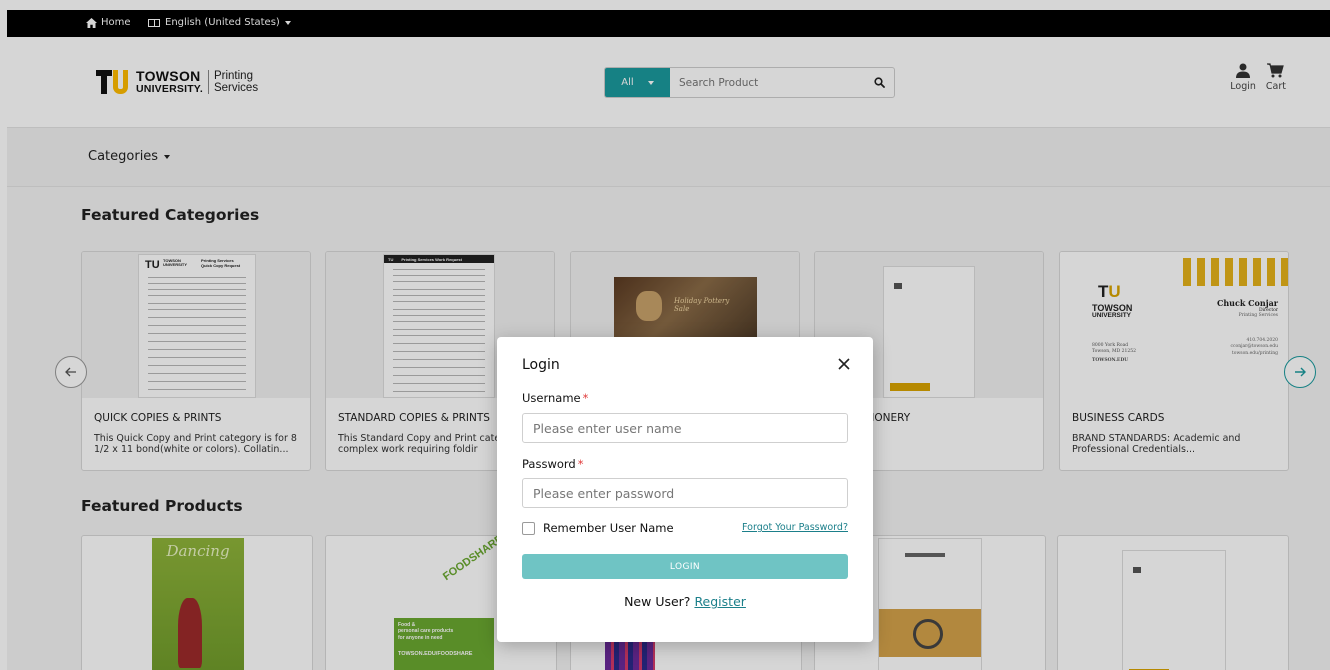 The width and height of the screenshot is (1330, 670). I want to click on username-label: Username *, so click(555, 398).